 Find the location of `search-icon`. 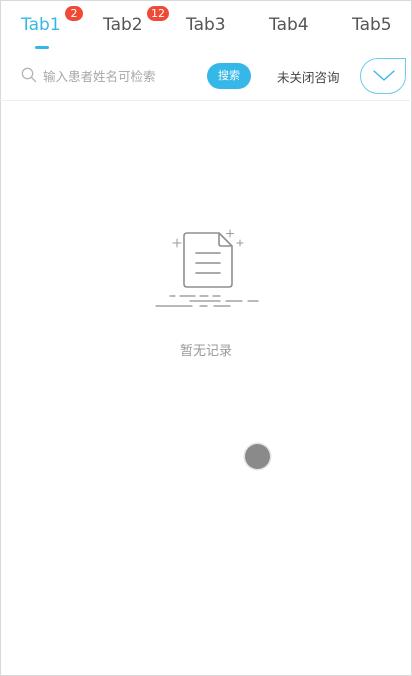

search-icon is located at coordinates (29, 75).